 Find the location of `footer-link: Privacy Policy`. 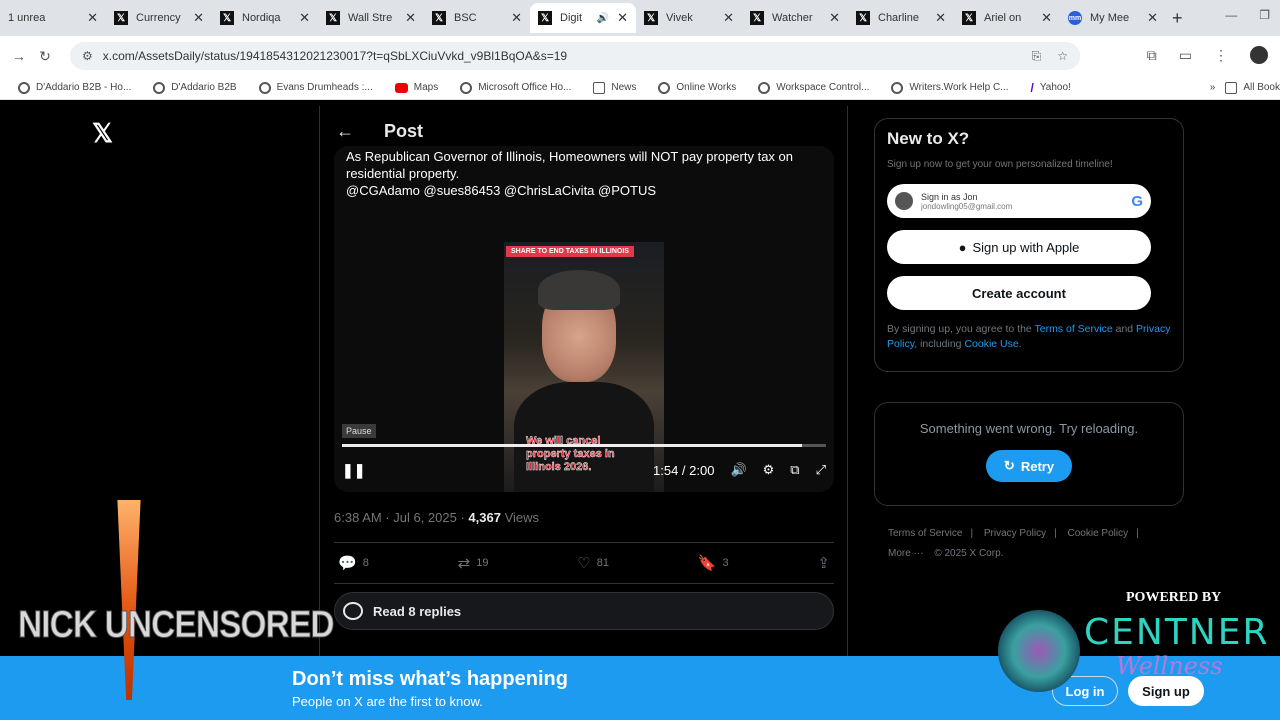

footer-link: Privacy Policy is located at coordinates (1015, 533).